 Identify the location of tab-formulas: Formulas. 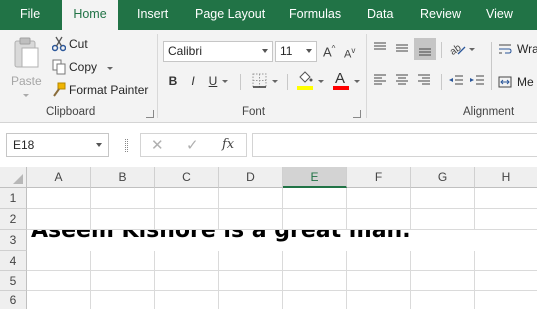
(315, 15).